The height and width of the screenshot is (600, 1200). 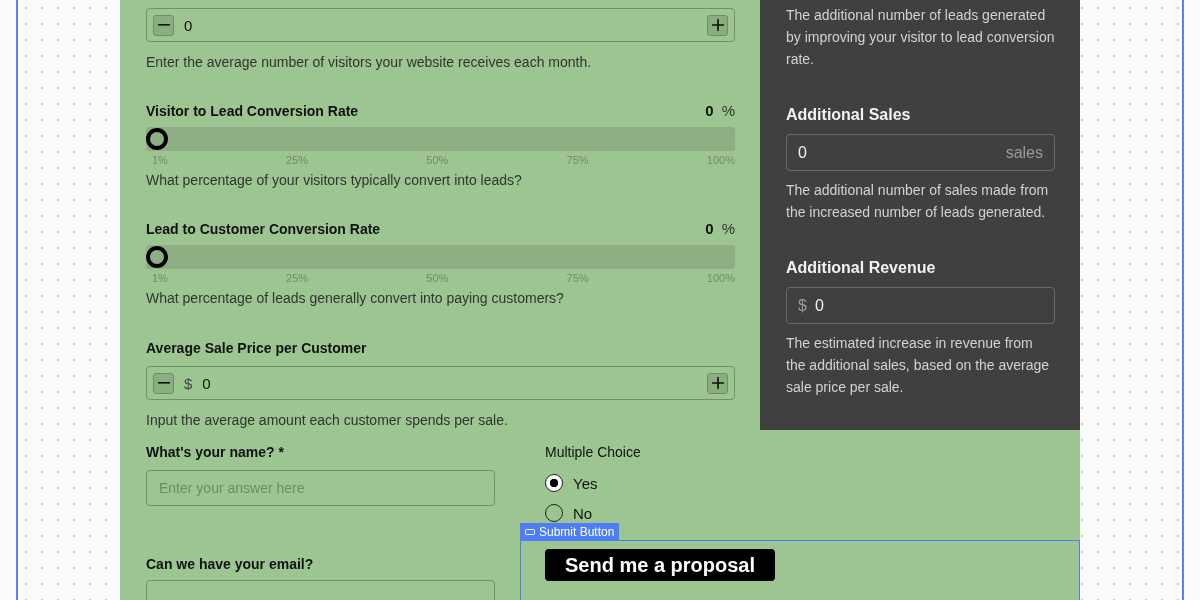 What do you see at coordinates (861, 268) in the screenshot?
I see `result-heading: Additional Revenue` at bounding box center [861, 268].